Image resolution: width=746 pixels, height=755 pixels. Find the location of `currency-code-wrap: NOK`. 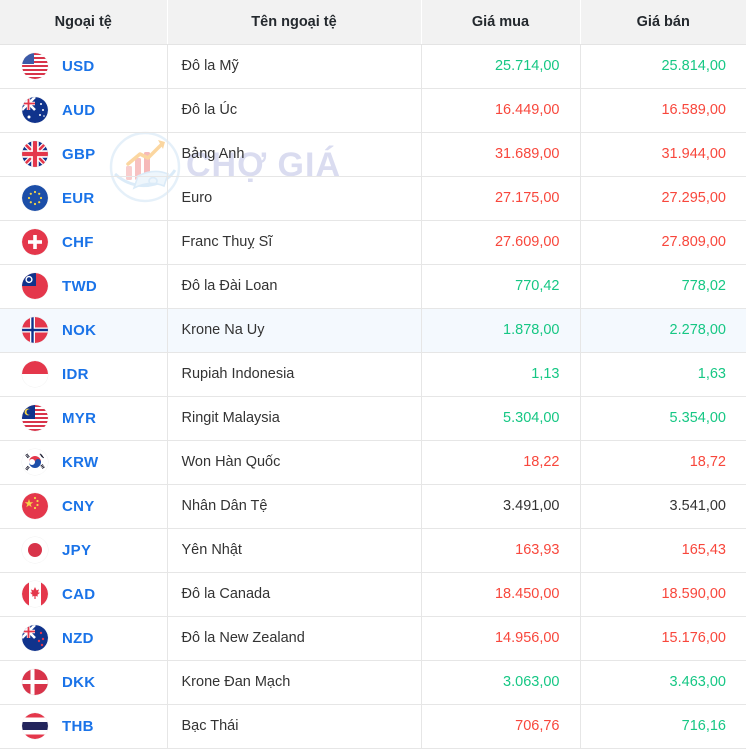

currency-code-wrap: NOK is located at coordinates (87, 330).